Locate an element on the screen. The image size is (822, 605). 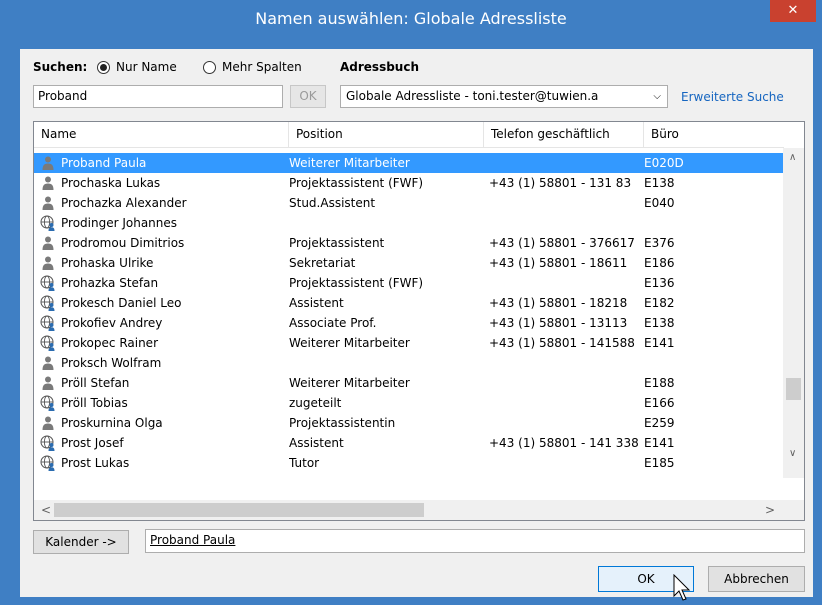
cell-name: Prodromou Dimitrios is located at coordinates (123, 243).